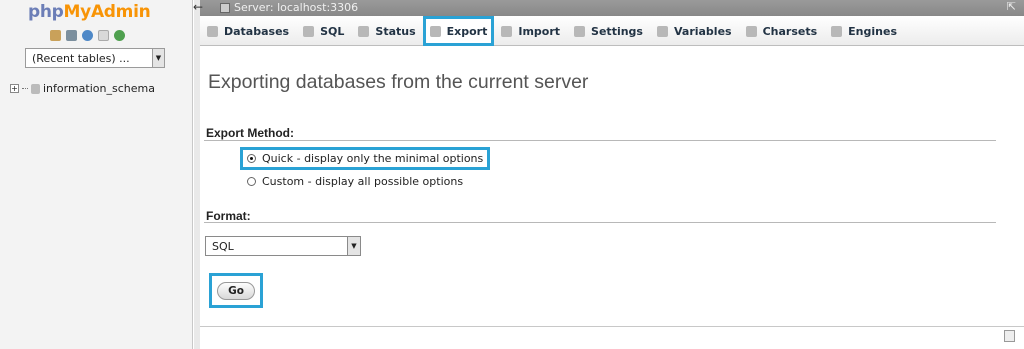 The width and height of the screenshot is (1024, 349). Describe the element at coordinates (223, 246) in the screenshot. I see `format-value: SQL` at that location.